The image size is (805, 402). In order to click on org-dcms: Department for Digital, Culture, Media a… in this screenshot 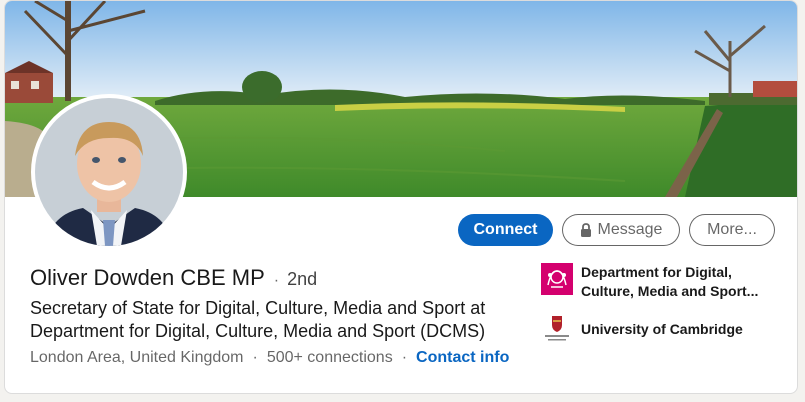, I will do `click(661, 282)`.